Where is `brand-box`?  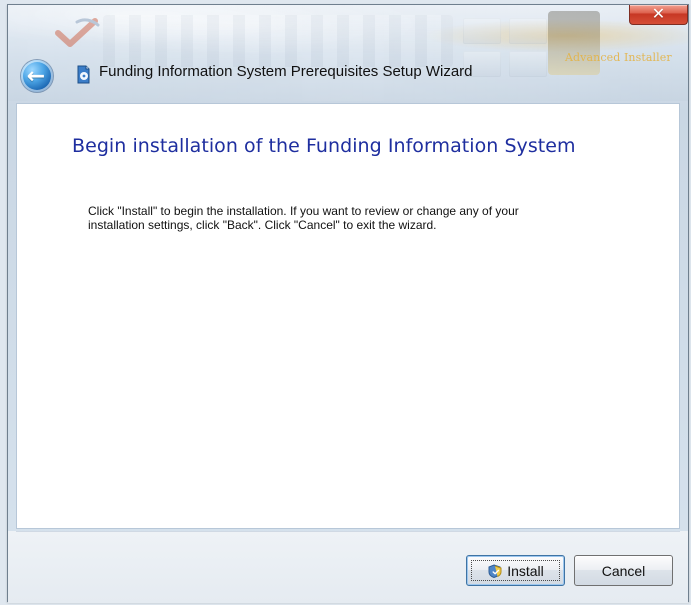 brand-box is located at coordinates (574, 43).